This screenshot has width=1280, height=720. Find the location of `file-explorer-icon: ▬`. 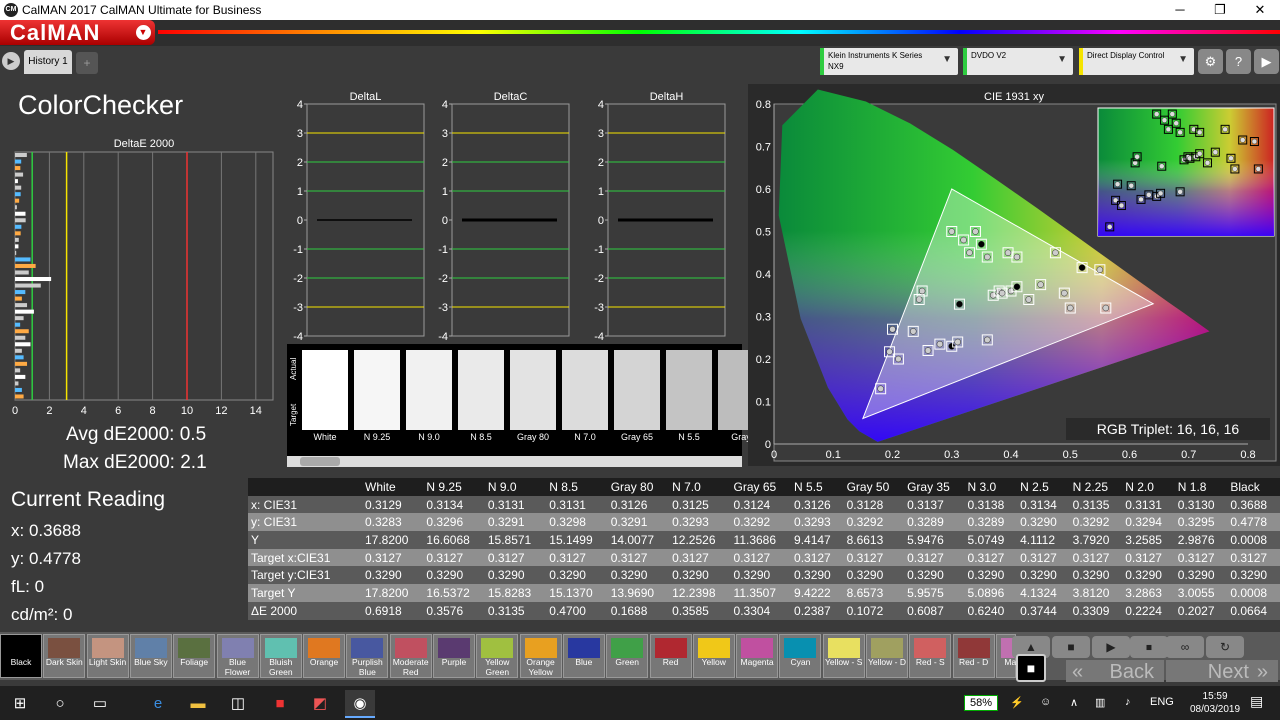

file-explorer-icon: ▬ is located at coordinates (198, 704).